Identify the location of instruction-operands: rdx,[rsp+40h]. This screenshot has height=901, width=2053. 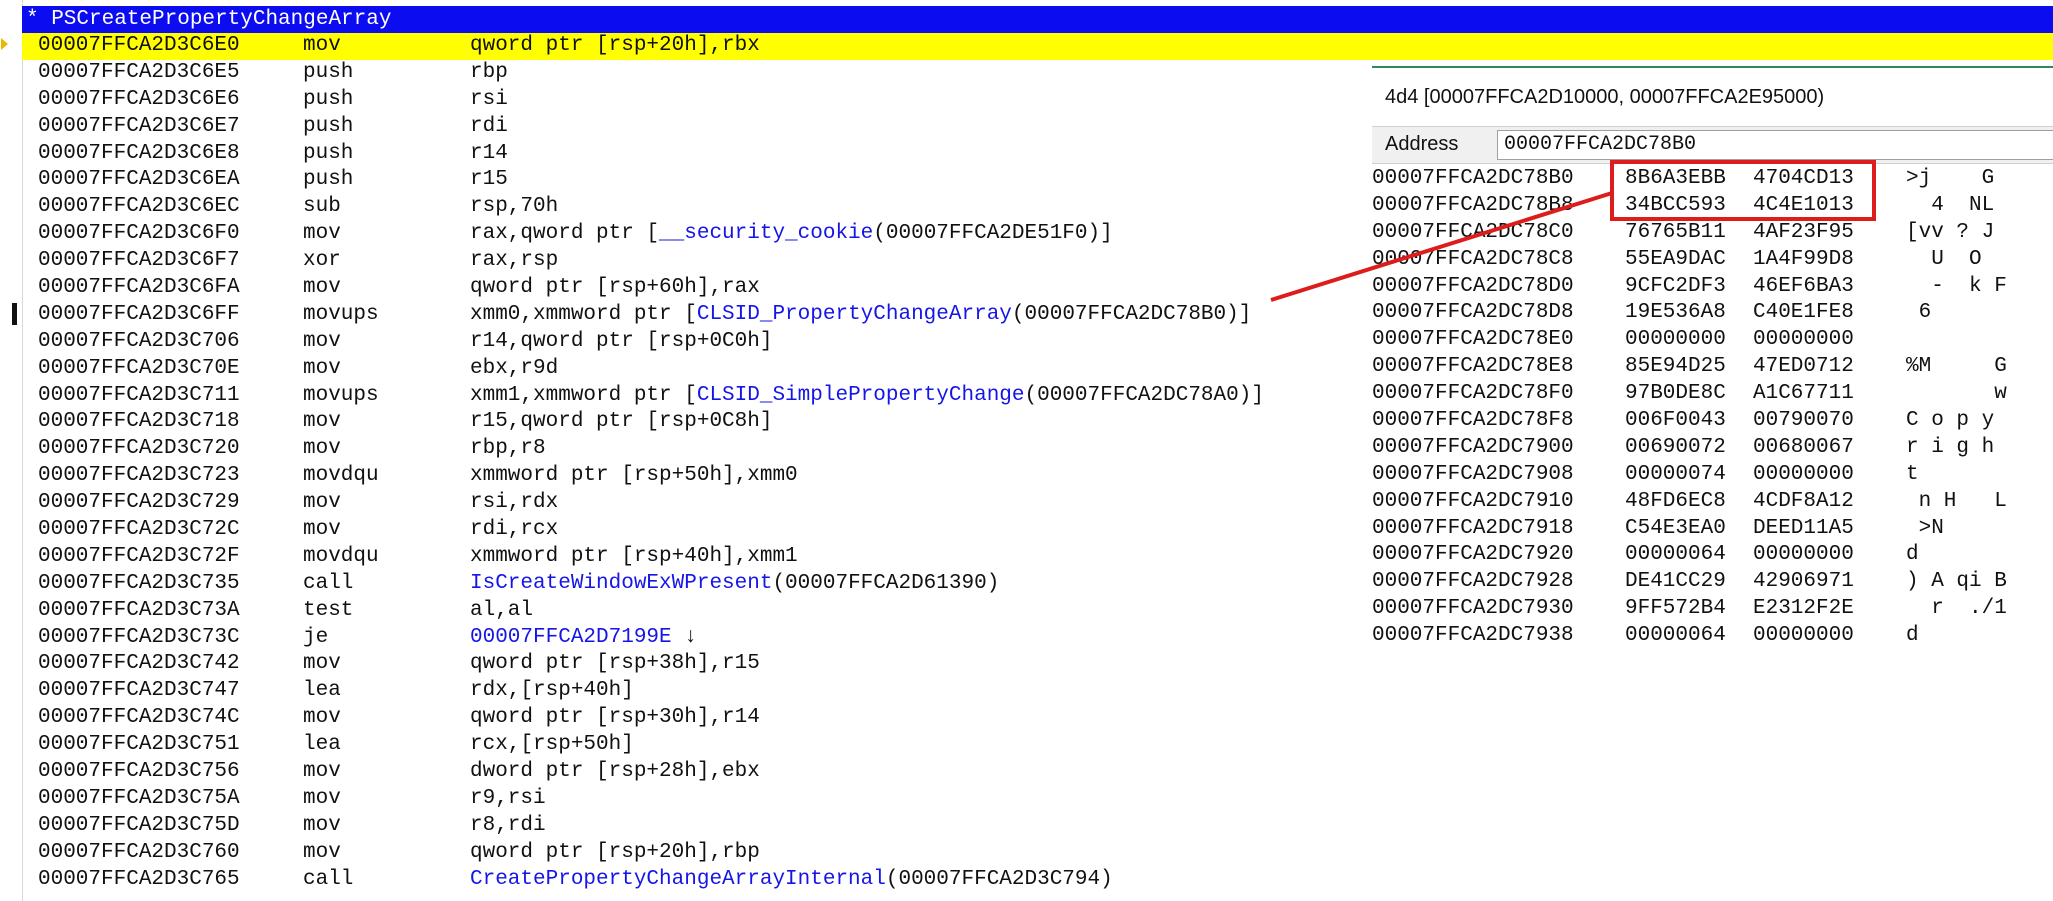
(552, 691).